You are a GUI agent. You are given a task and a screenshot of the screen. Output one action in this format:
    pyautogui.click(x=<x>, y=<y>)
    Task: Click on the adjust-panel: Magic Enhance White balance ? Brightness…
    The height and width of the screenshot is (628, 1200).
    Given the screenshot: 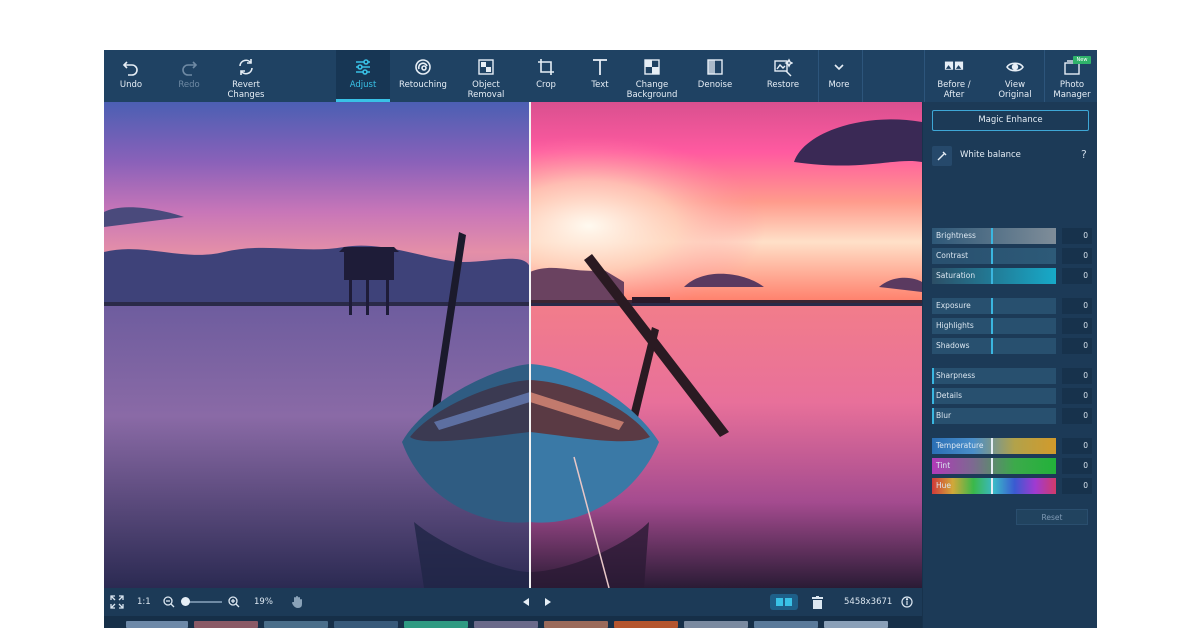 What is the action you would take?
    pyautogui.click(x=1009, y=365)
    